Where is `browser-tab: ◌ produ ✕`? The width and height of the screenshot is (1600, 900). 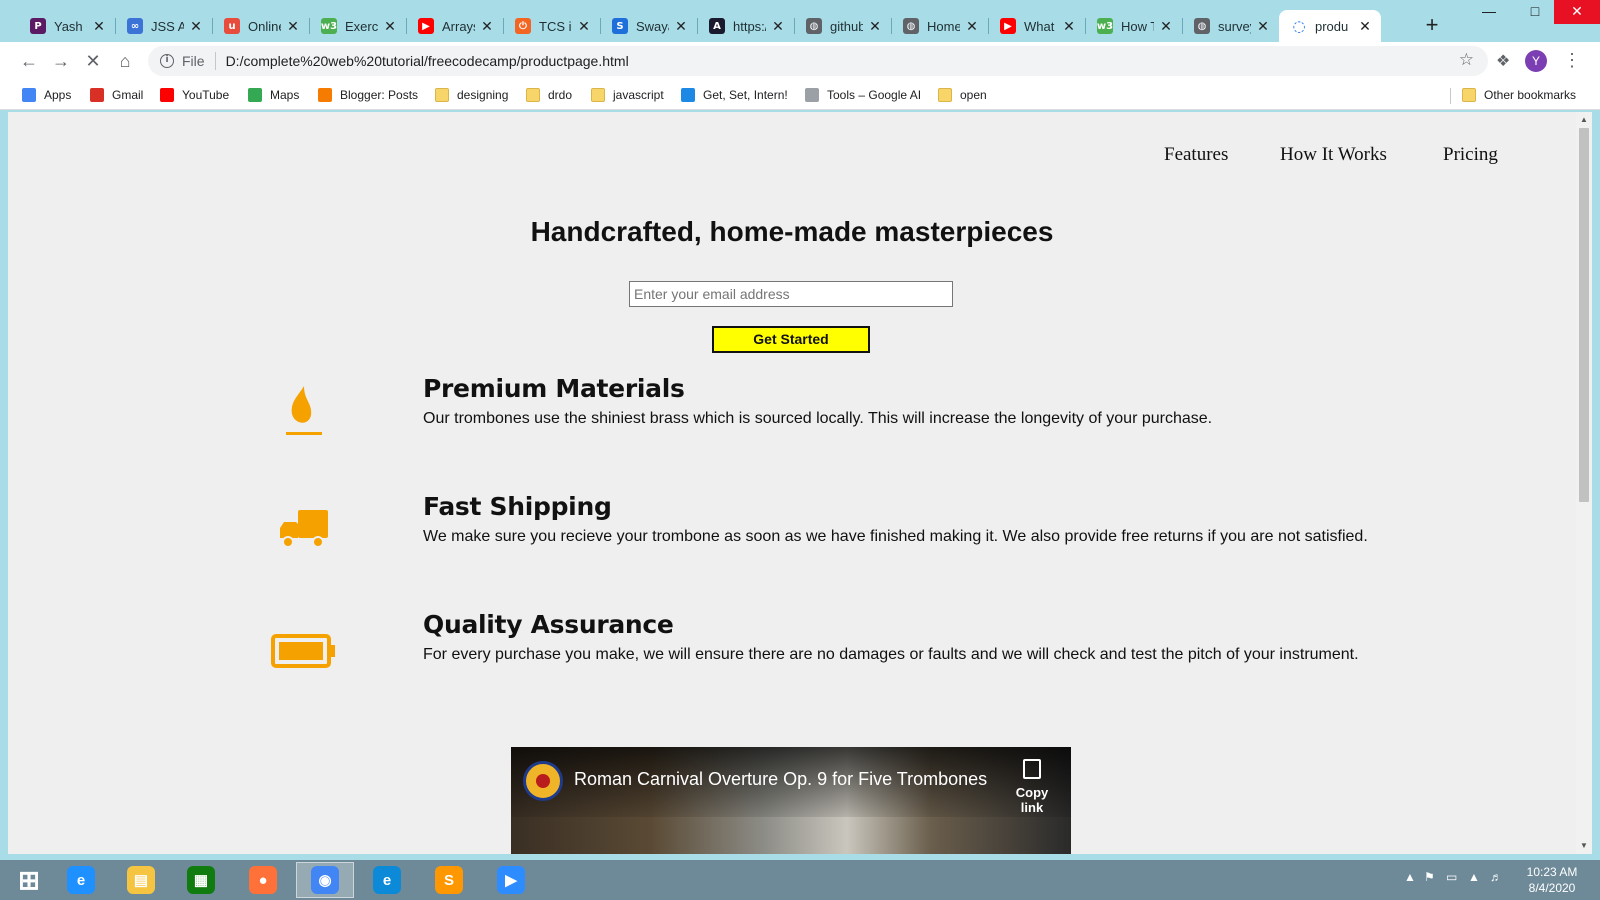
browser-tab: ◌ produ ✕ is located at coordinates (1330, 26).